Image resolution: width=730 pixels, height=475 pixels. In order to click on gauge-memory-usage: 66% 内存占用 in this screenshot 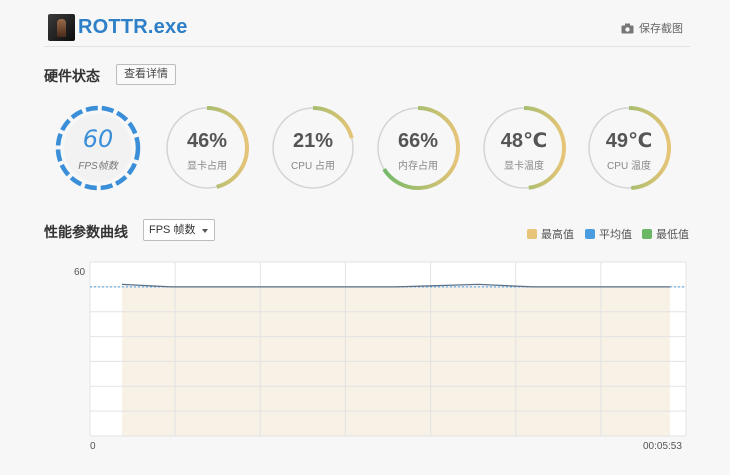, I will do `click(418, 148)`.